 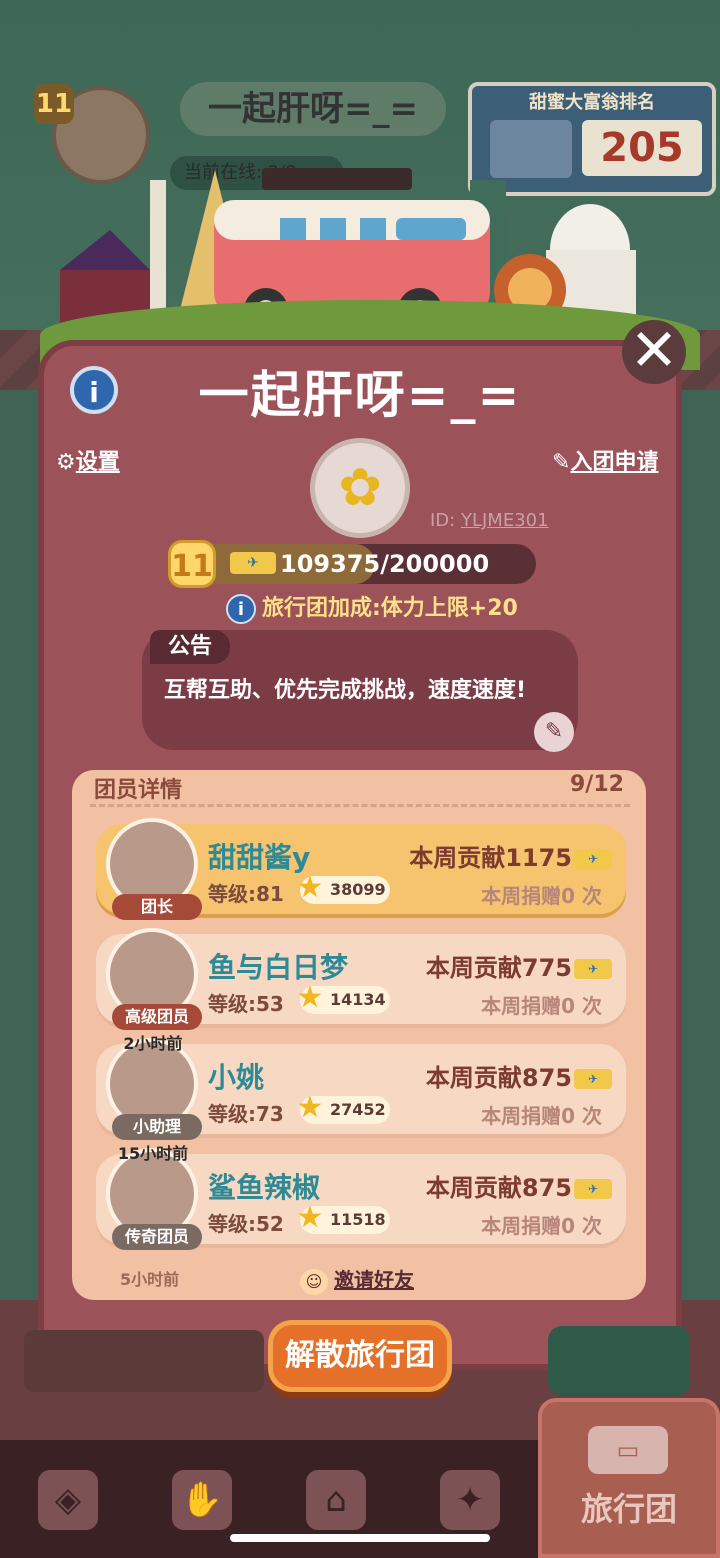 What do you see at coordinates (241, 609) in the screenshot?
I see `info-icon: i` at bounding box center [241, 609].